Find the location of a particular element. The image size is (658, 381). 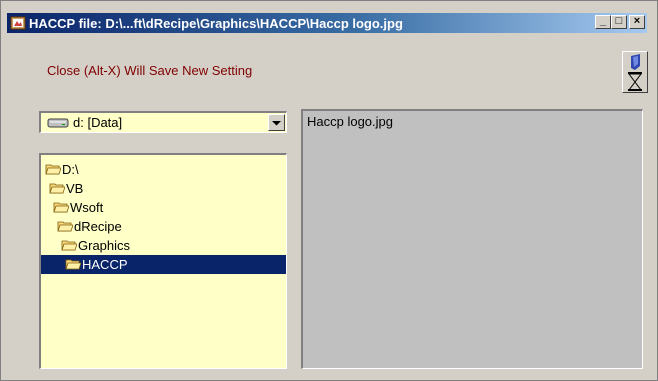

directory-item-vb: VB is located at coordinates (163, 188).